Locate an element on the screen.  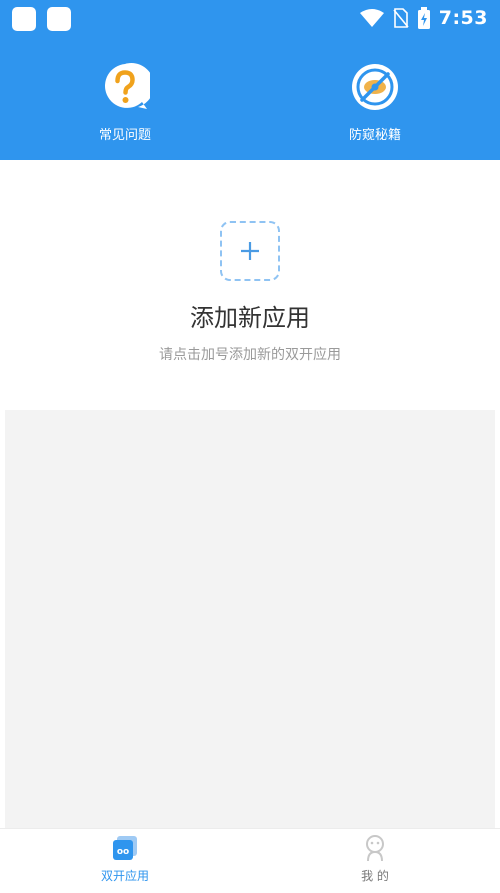
privacy-icon is located at coordinates (375, 87).